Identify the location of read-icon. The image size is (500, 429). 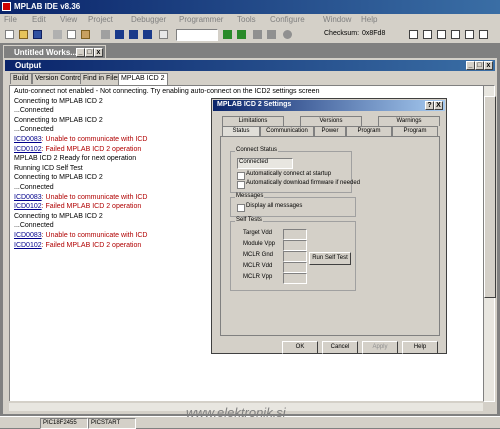
(271, 34).